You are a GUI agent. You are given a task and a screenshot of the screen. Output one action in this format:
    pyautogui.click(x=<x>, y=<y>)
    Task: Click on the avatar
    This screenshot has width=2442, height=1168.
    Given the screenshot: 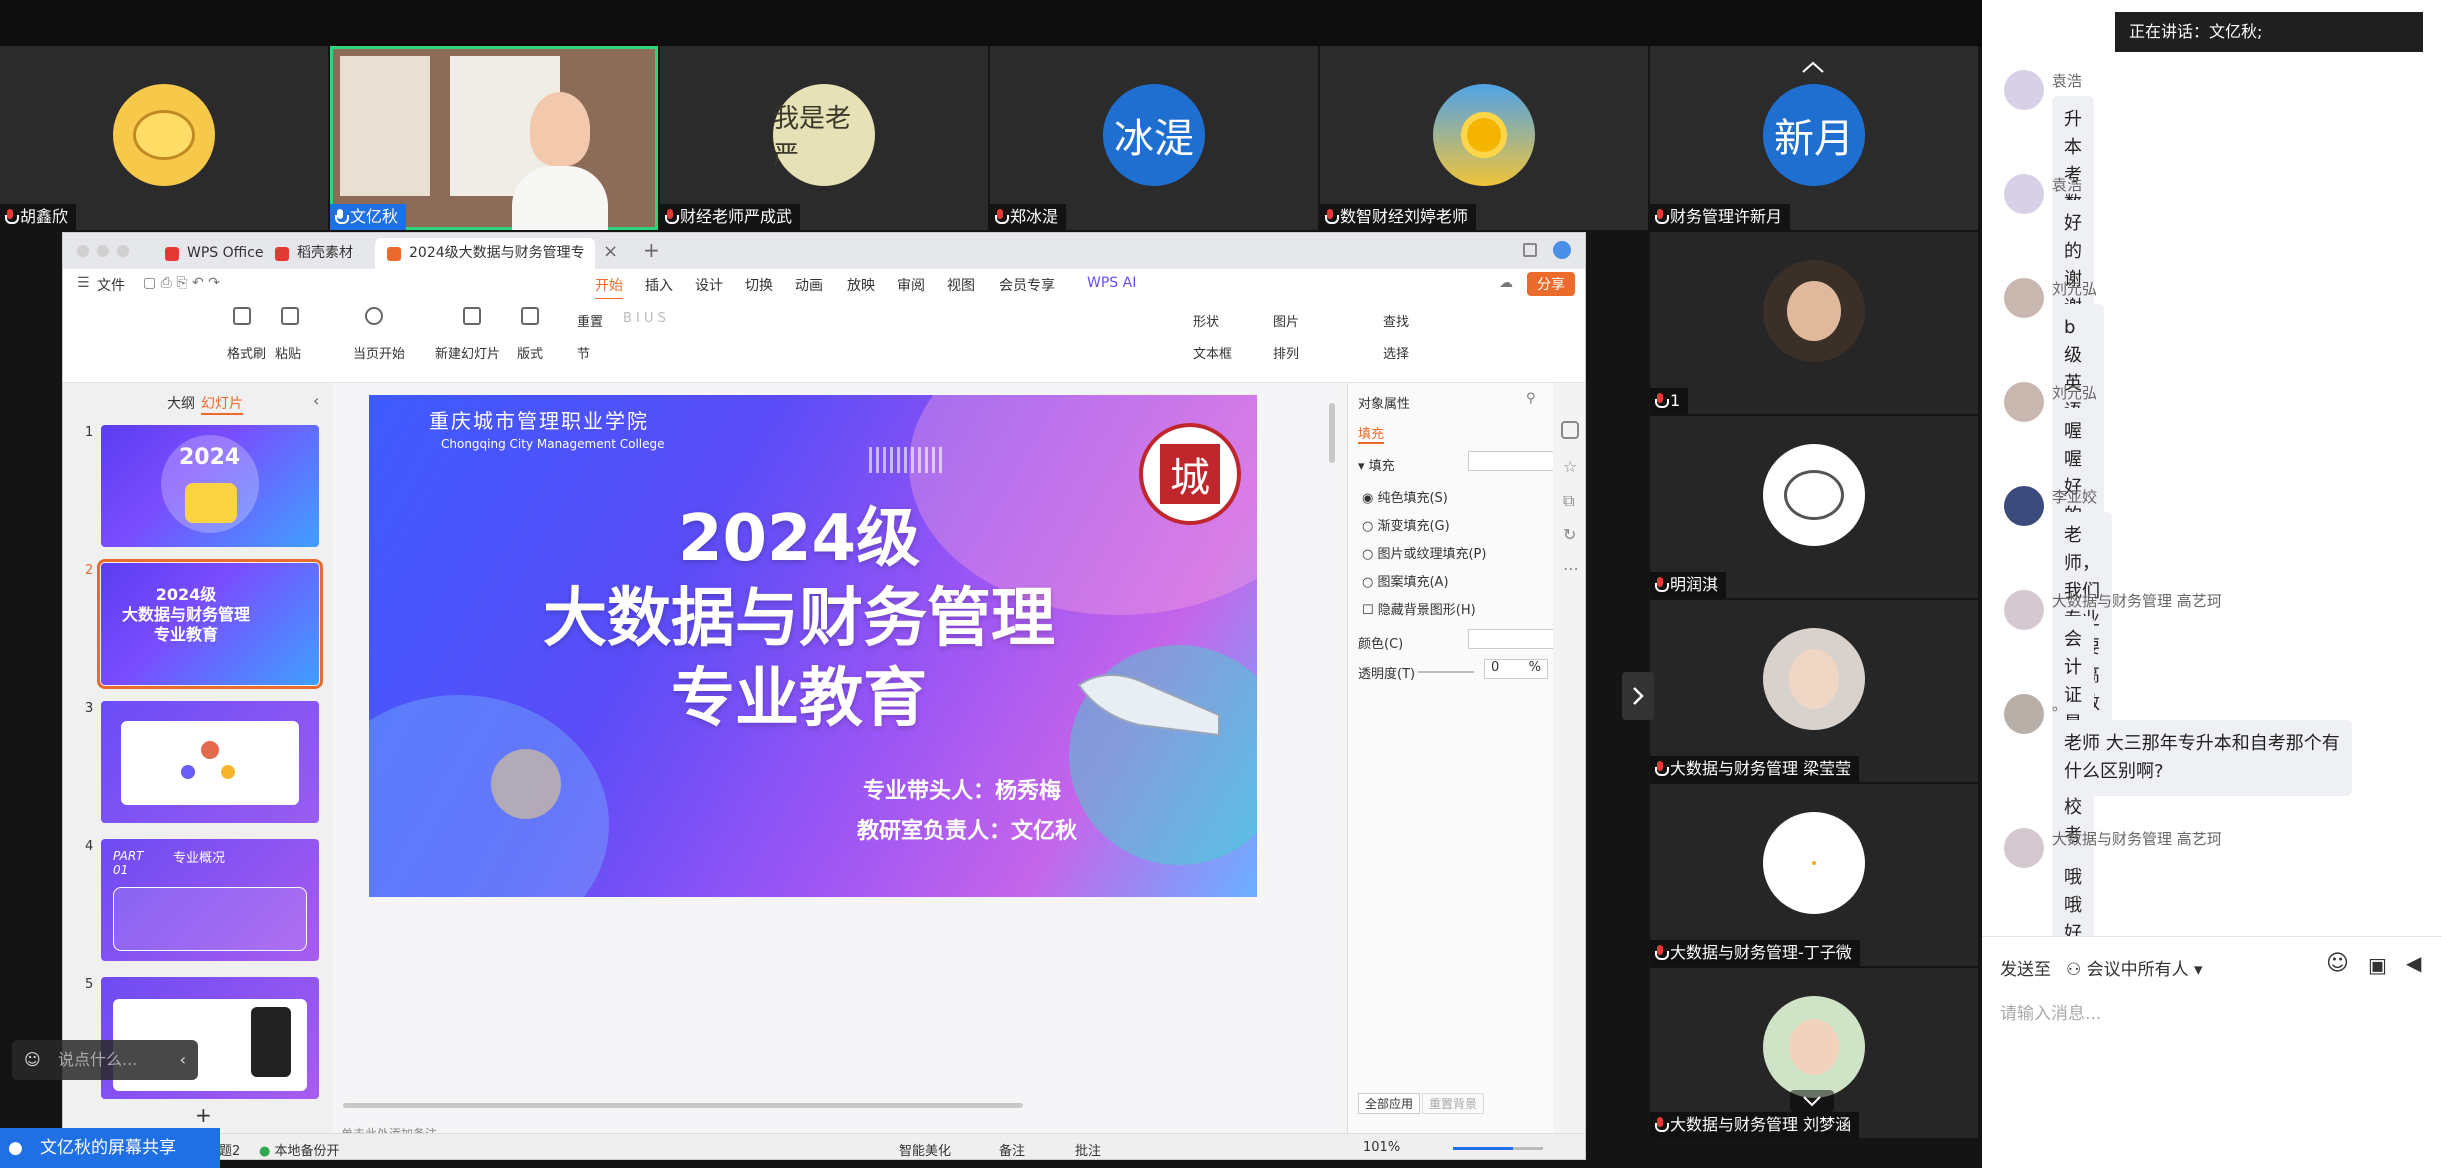 What is the action you would take?
    pyautogui.click(x=2024, y=506)
    